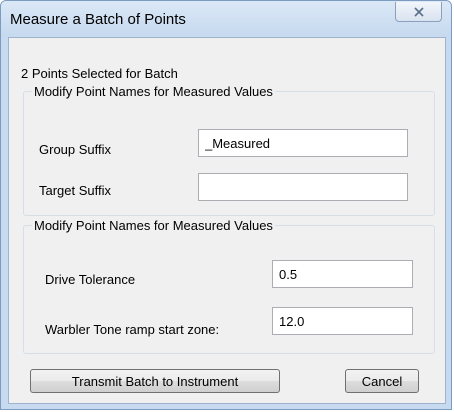 The width and height of the screenshot is (454, 412). Describe the element at coordinates (90, 279) in the screenshot. I see `drive-tolerance-label: Drive Tolerance` at that location.